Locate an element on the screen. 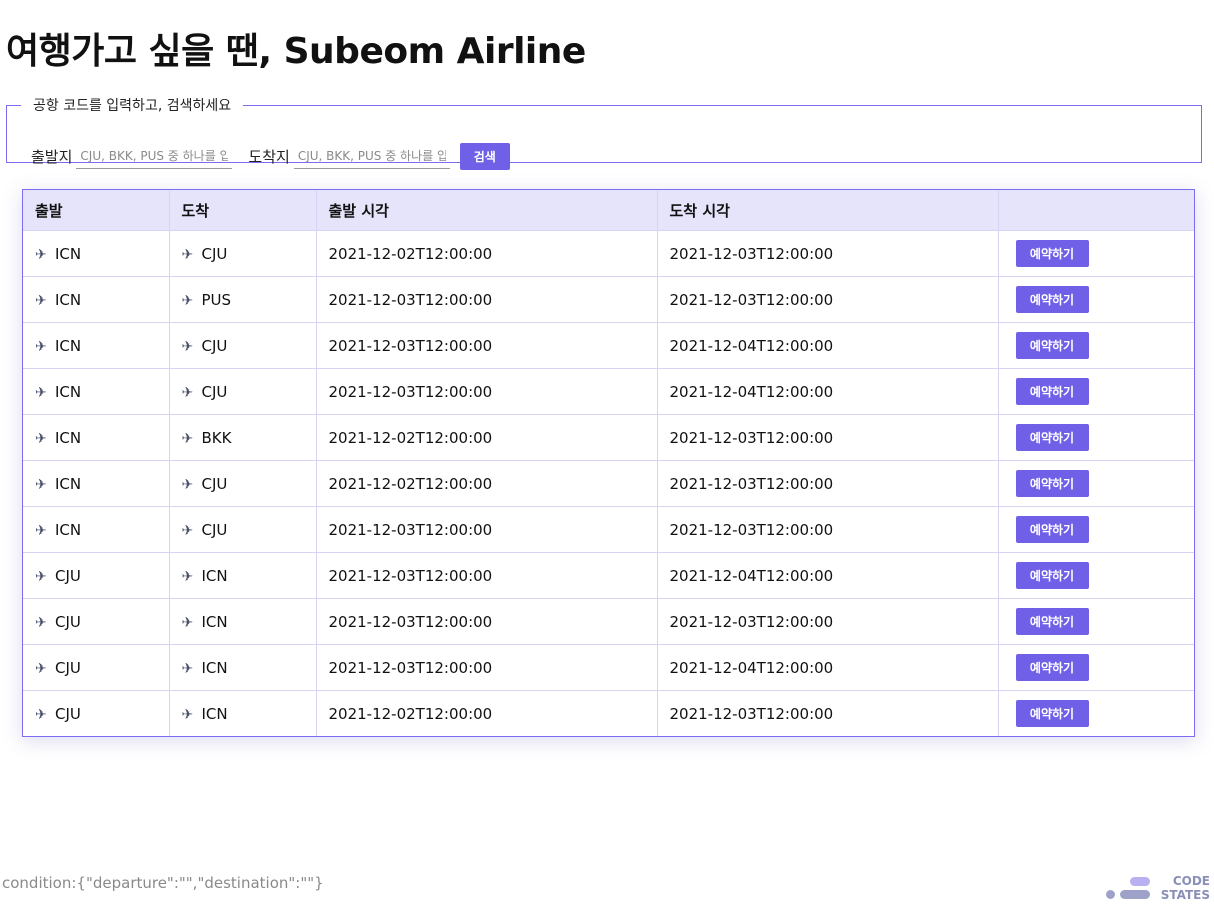  table-header-row: 출발 도착 출발 시각 도착 시각 is located at coordinates (608, 210).